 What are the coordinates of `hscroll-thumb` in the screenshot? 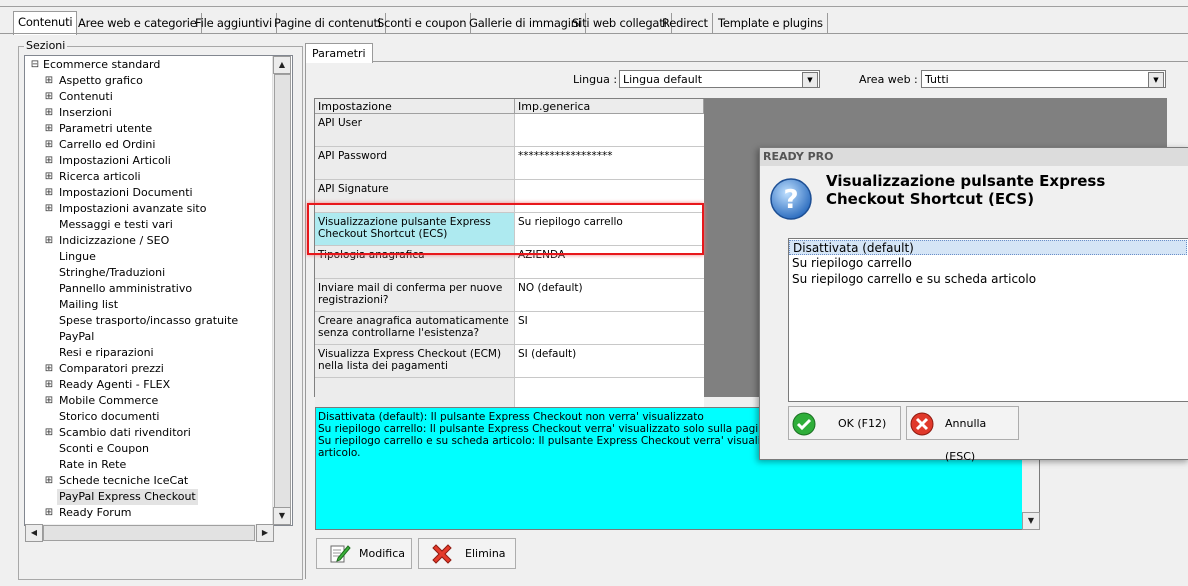 It's located at (149, 533).